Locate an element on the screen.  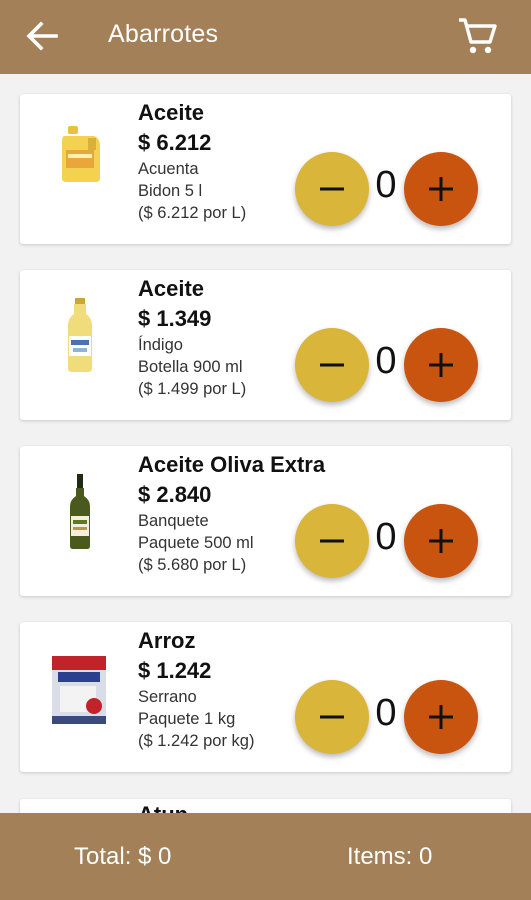
product-unit-price: ($ 1.242 por kg) is located at coordinates (196, 741).